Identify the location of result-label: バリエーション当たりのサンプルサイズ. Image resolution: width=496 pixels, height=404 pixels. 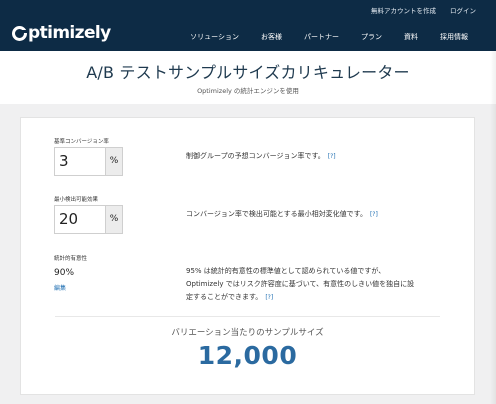
(247, 333).